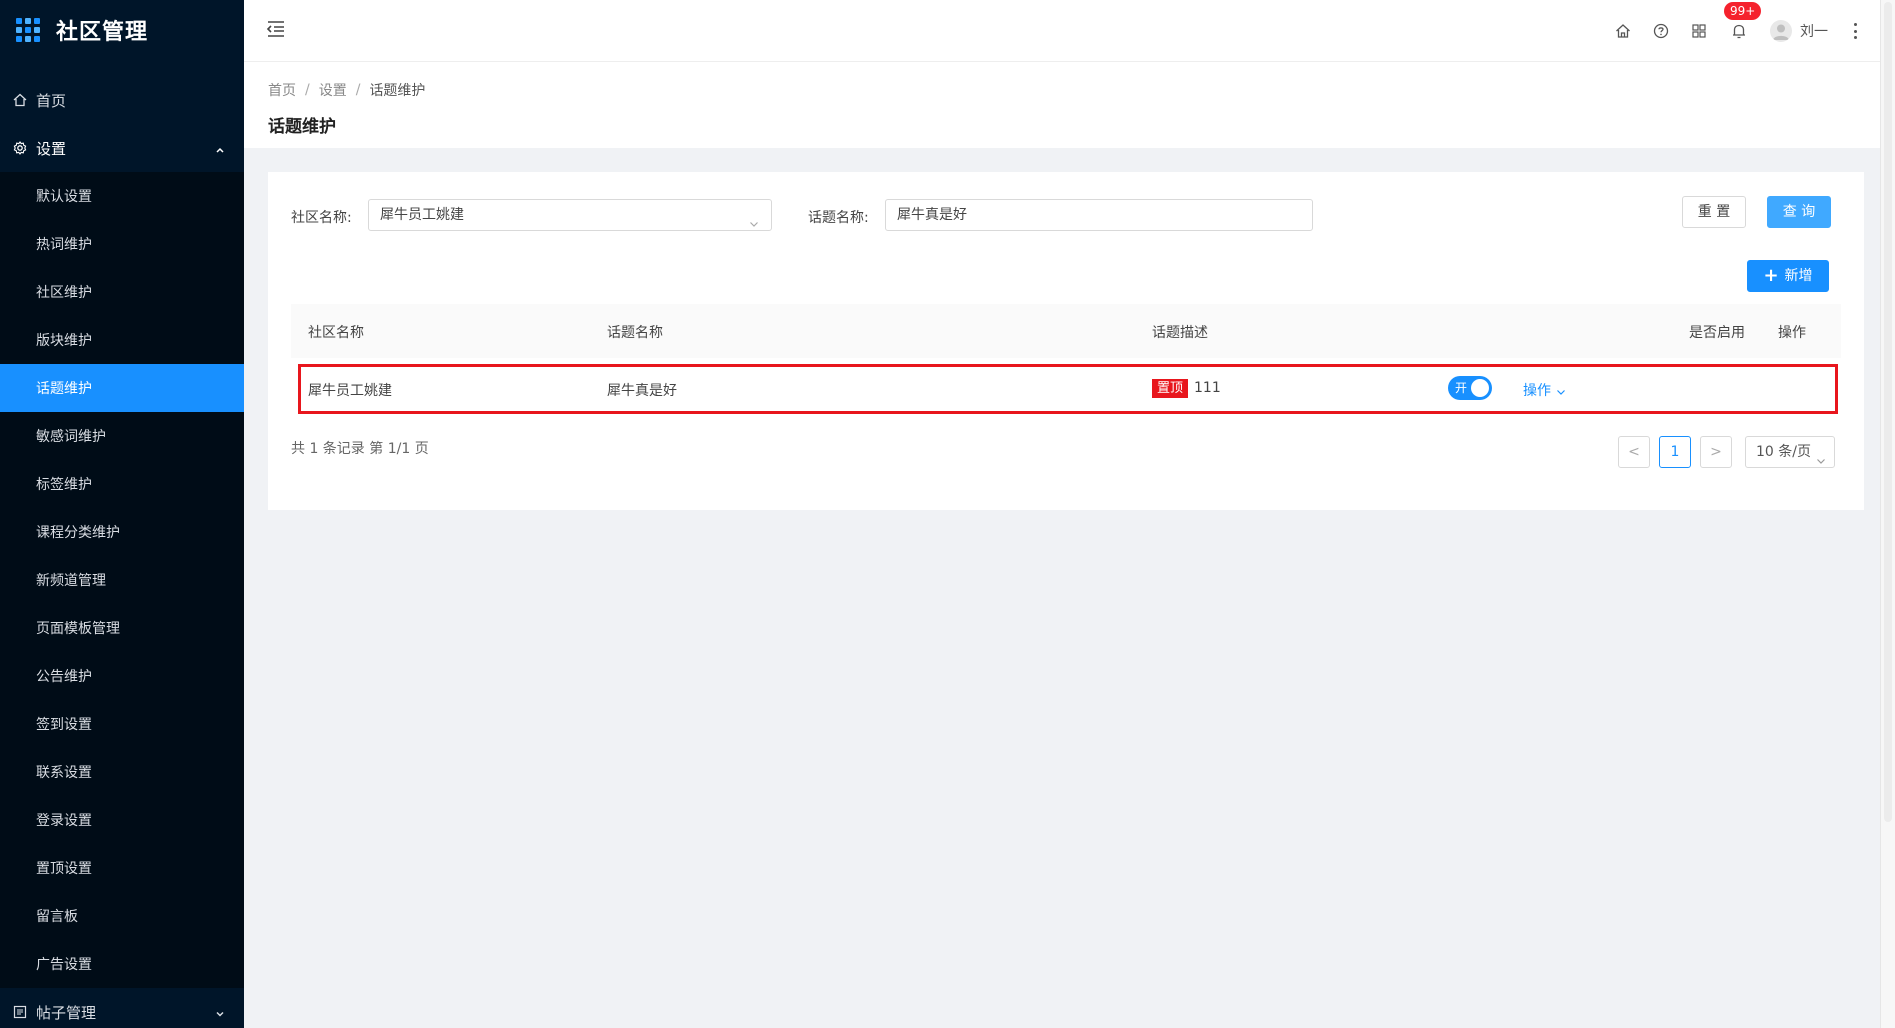 The image size is (1895, 1028). I want to click on column-header: 社区名称, so click(336, 333).